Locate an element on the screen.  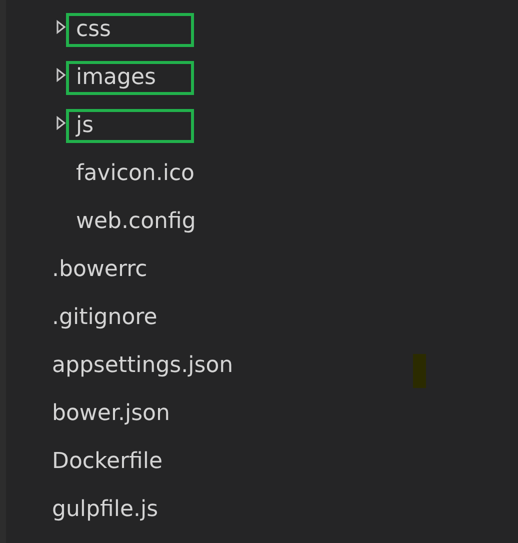
file-item: appsettings.json is located at coordinates (143, 366).